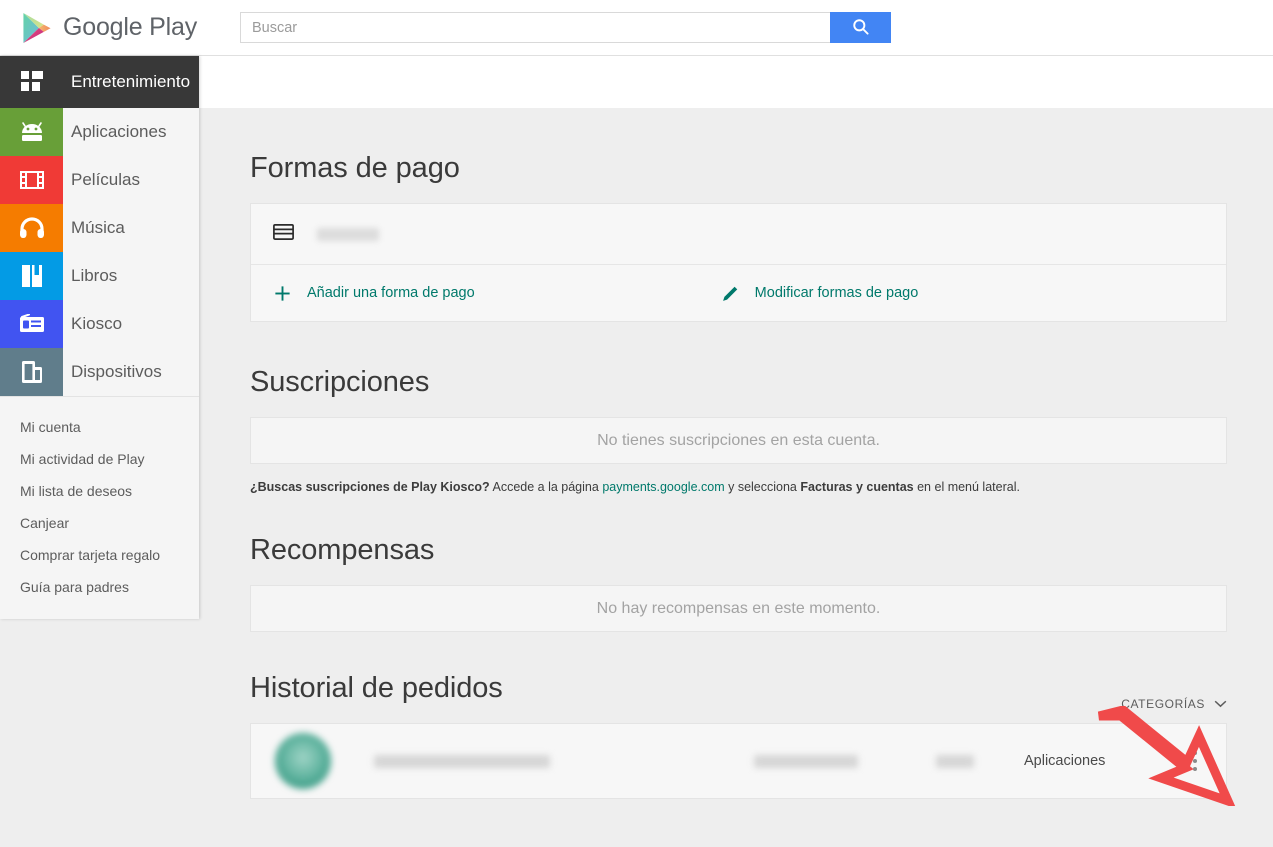  I want to click on grid-apps-icon, so click(31, 82).